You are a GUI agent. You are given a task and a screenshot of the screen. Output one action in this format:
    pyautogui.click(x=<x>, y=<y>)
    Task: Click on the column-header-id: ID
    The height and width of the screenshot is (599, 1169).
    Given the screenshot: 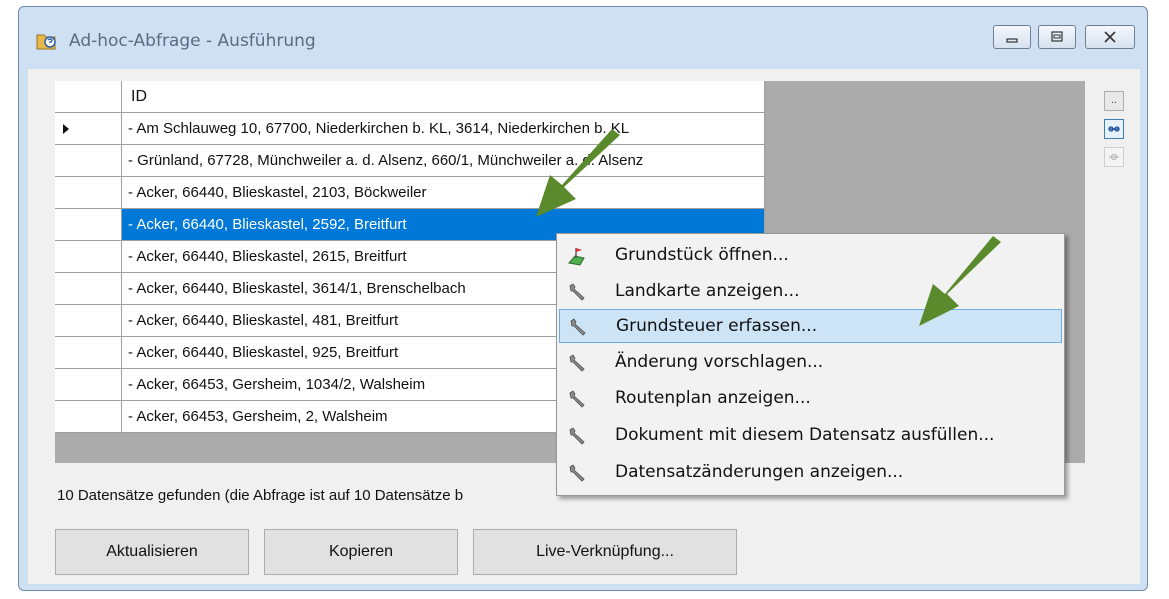 What is the action you would take?
    pyautogui.click(x=443, y=97)
    